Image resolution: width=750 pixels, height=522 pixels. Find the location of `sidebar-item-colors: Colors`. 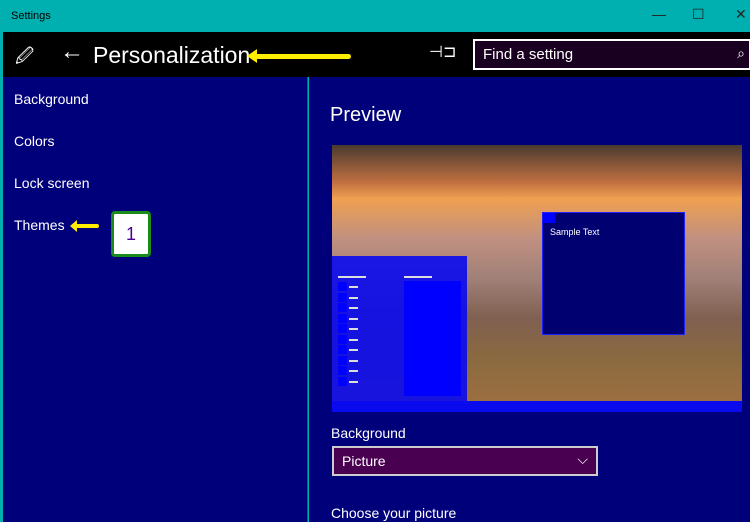

sidebar-item-colors: Colors is located at coordinates (34, 141).